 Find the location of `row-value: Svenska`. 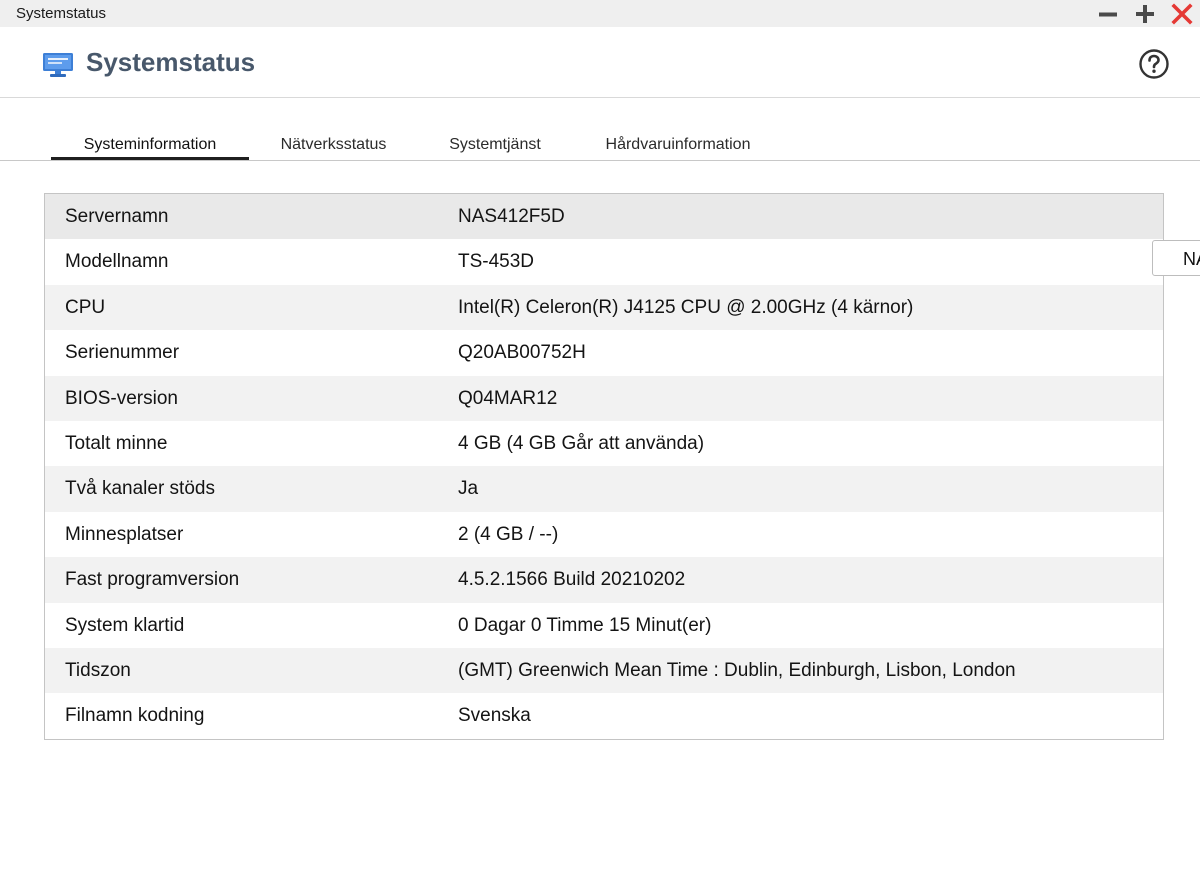

row-value: Svenska is located at coordinates (494, 716).